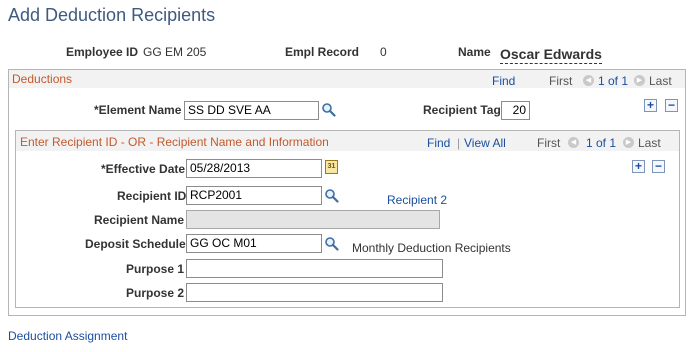 The width and height of the screenshot is (696, 352). I want to click on element-name-input: SS DD SVE AA, so click(251, 110).